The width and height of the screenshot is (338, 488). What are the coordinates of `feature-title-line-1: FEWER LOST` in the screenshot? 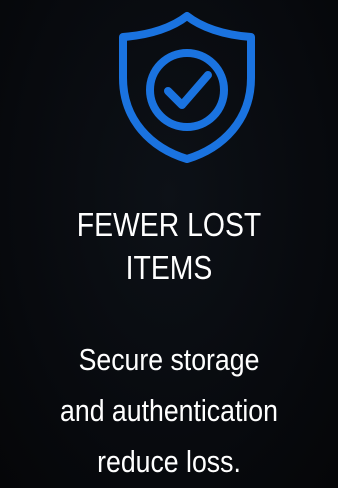 It's located at (169, 224).